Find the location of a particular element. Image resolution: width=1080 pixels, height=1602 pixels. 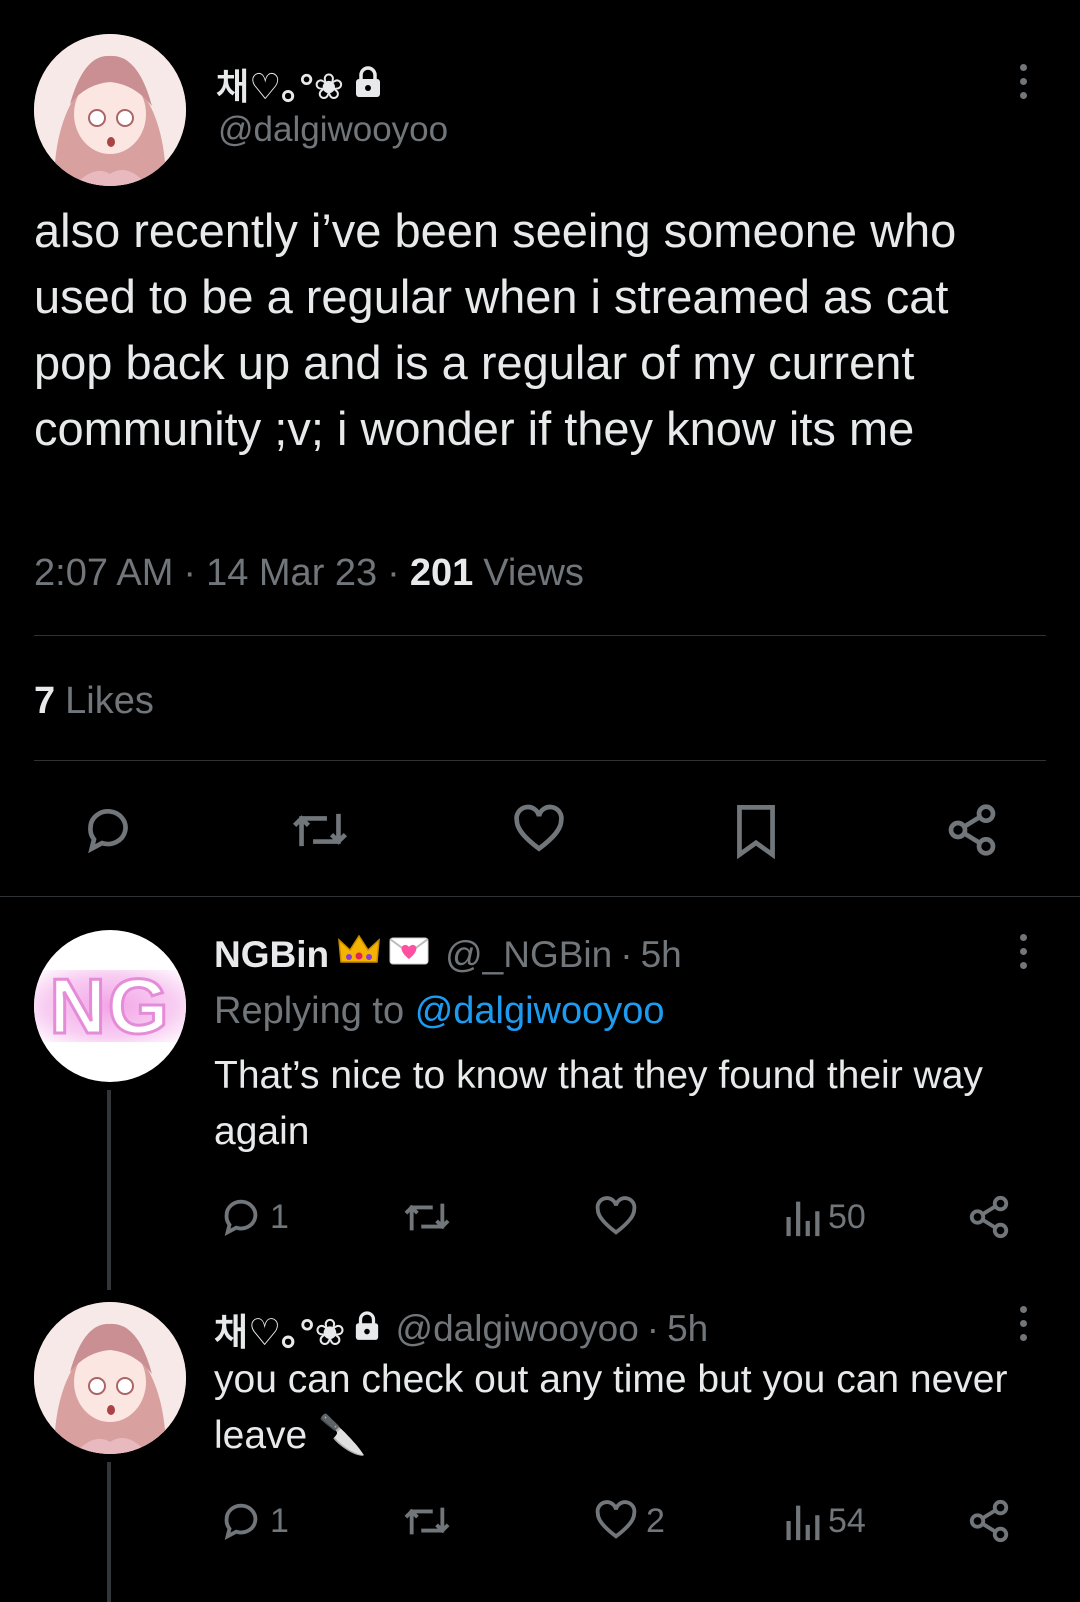

reply-header: 채♡｡°❀ @dalgiwooyoo · 5h is located at coordinates (461, 1329).